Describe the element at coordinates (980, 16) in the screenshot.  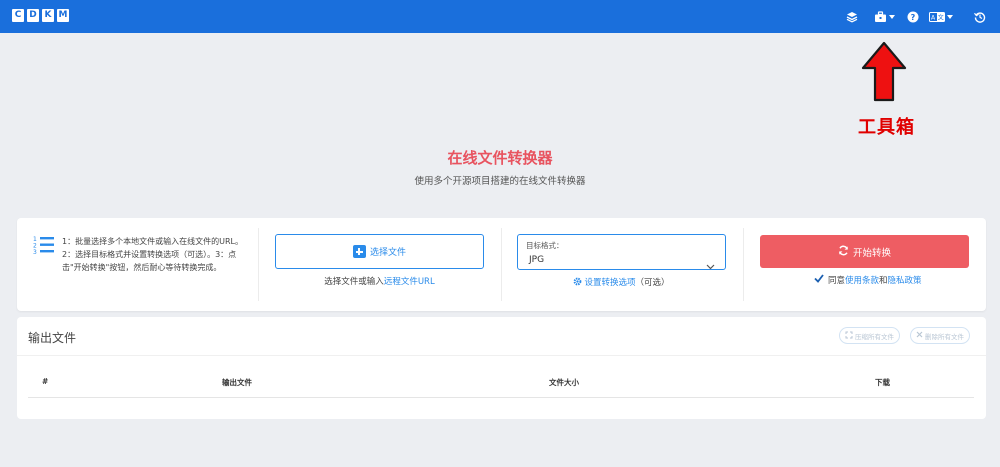
I see `history-icon` at that location.